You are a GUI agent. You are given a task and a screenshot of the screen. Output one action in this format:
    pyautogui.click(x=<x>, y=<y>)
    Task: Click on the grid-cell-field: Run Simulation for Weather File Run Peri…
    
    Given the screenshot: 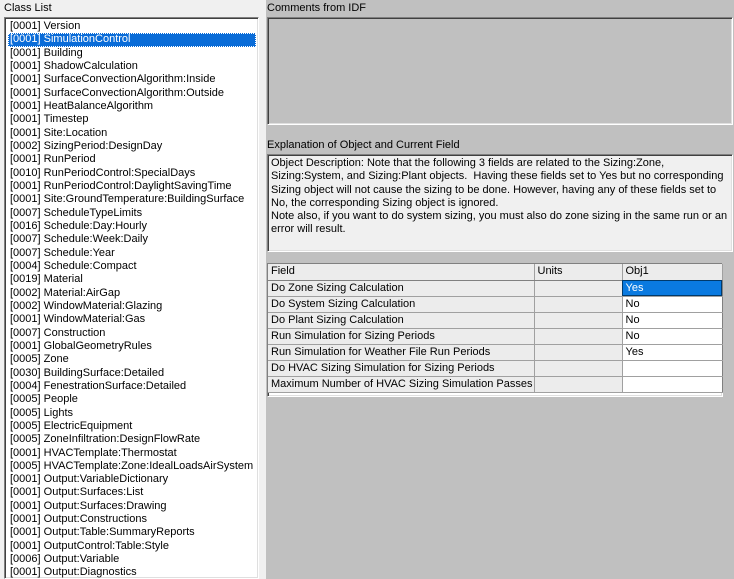 What is the action you would take?
    pyautogui.click(x=401, y=352)
    